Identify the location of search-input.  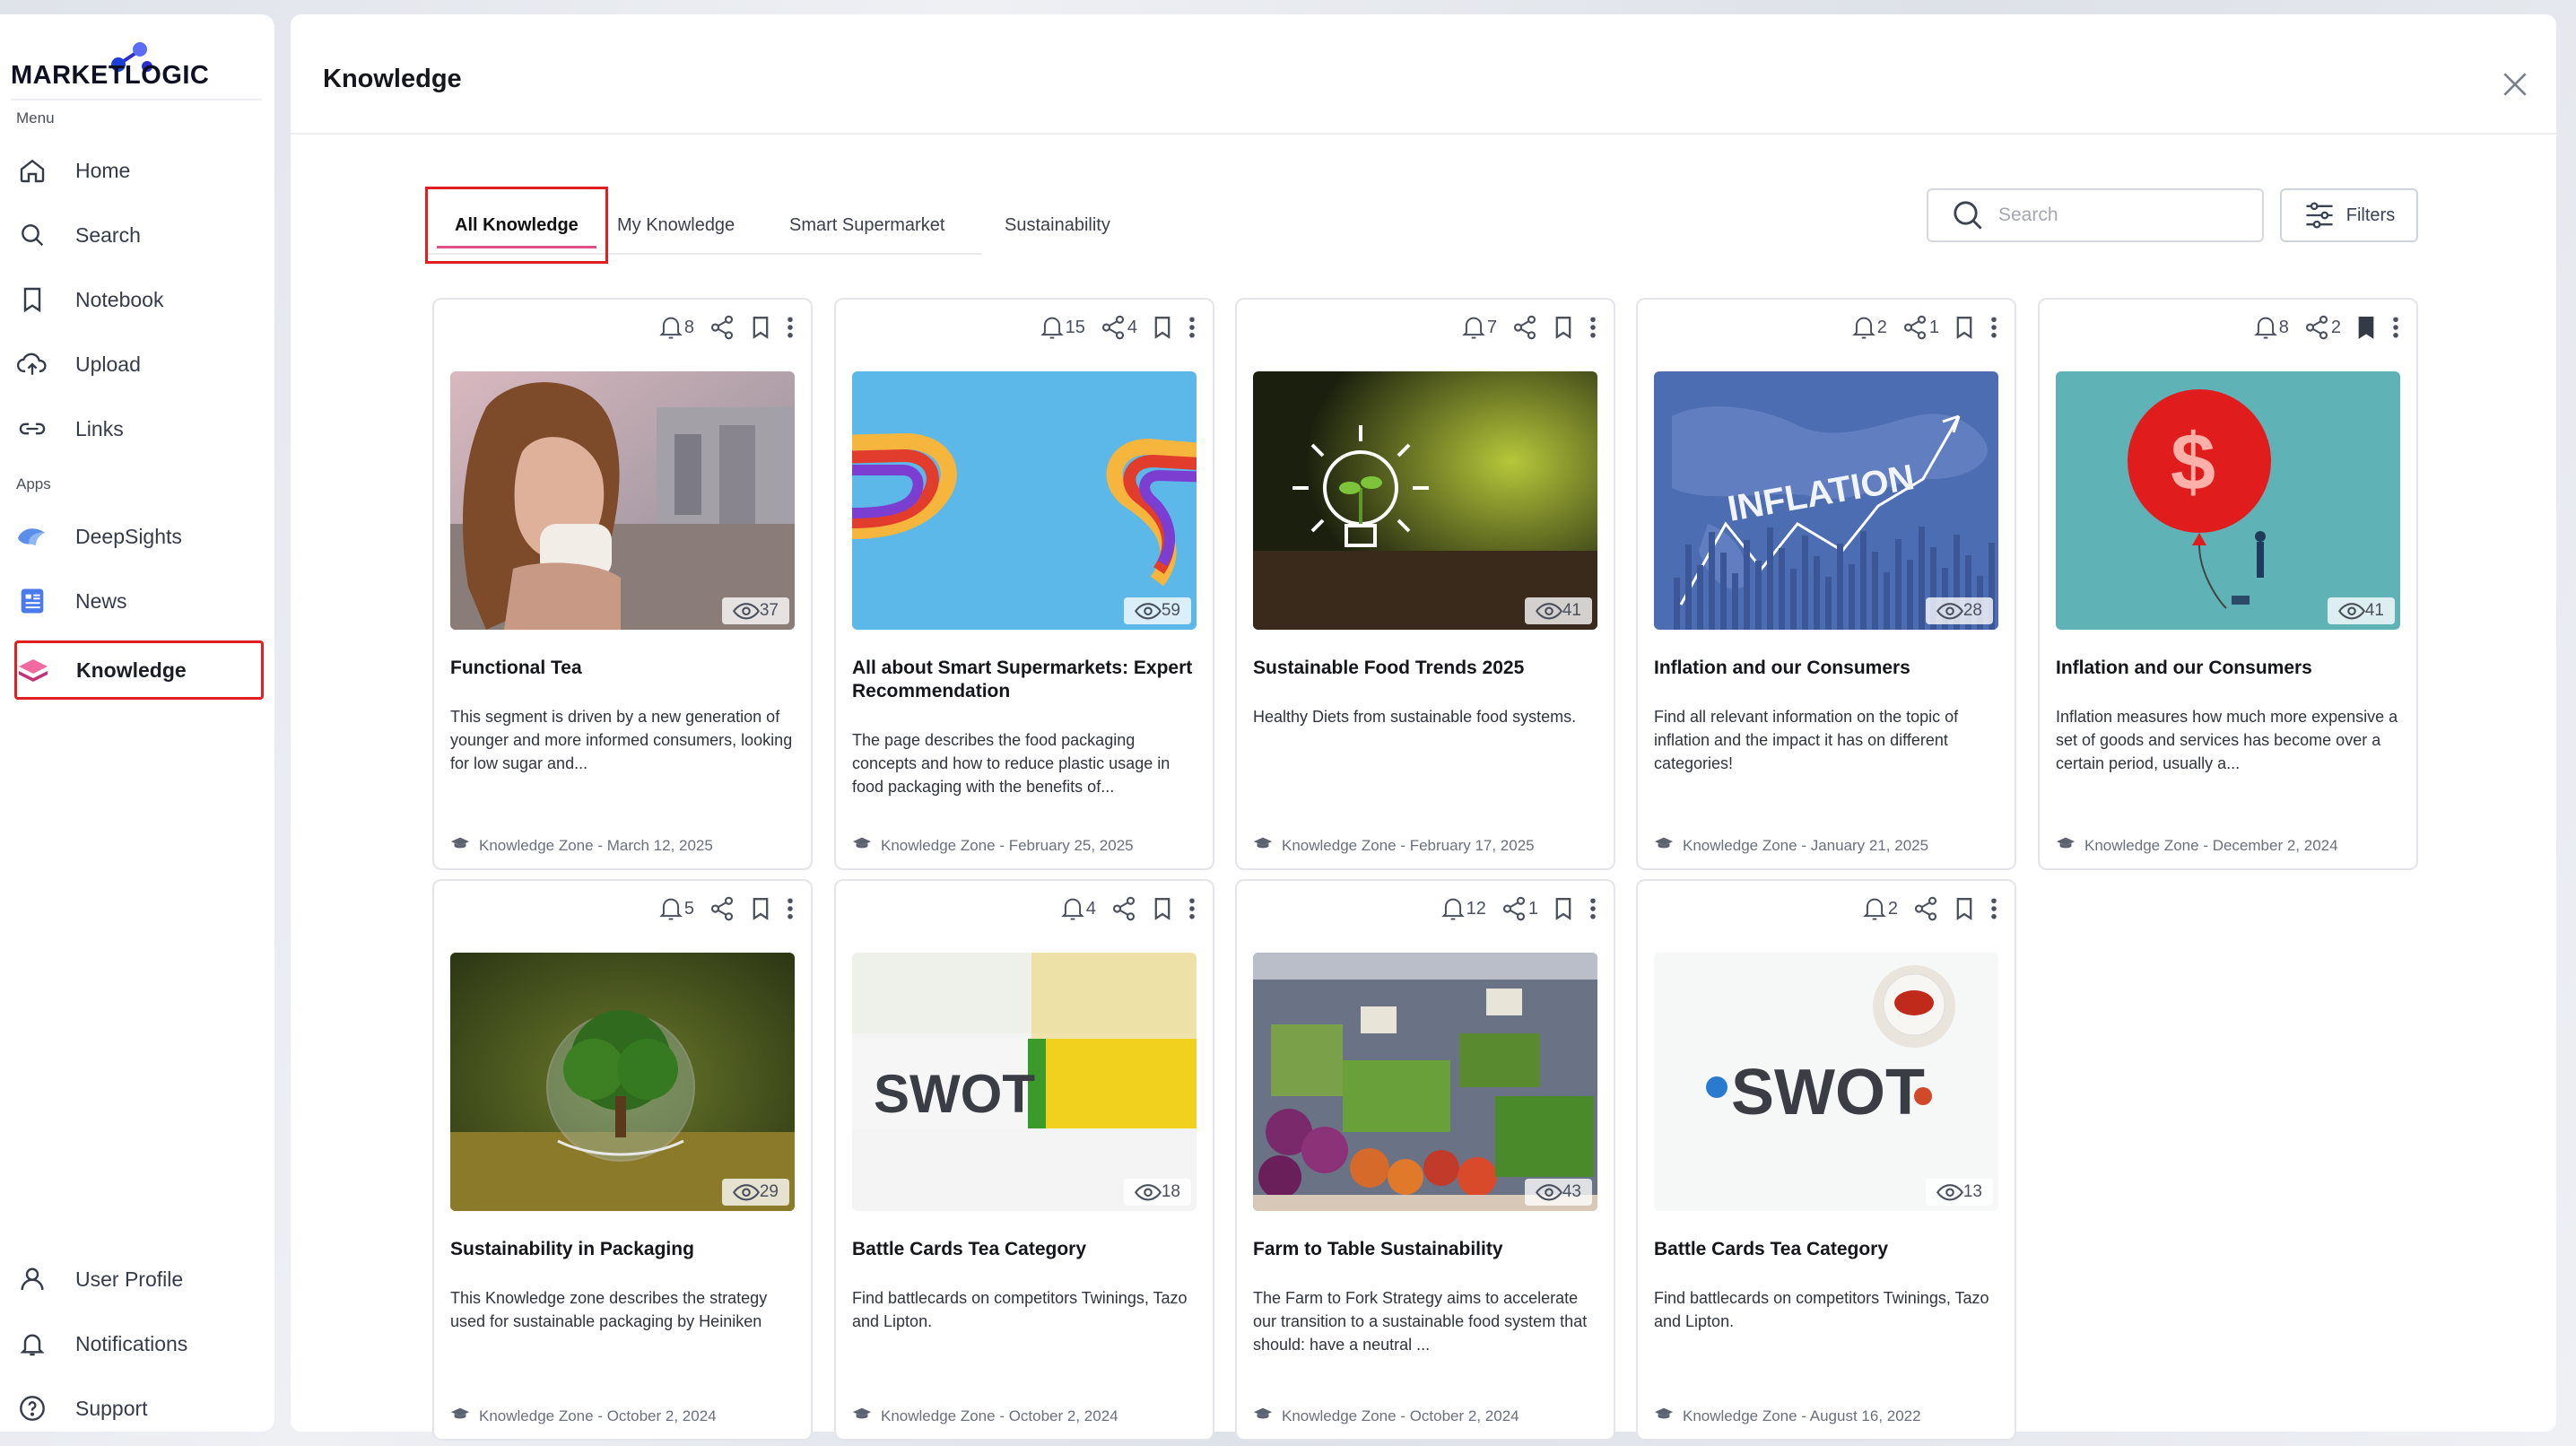
(2124, 215).